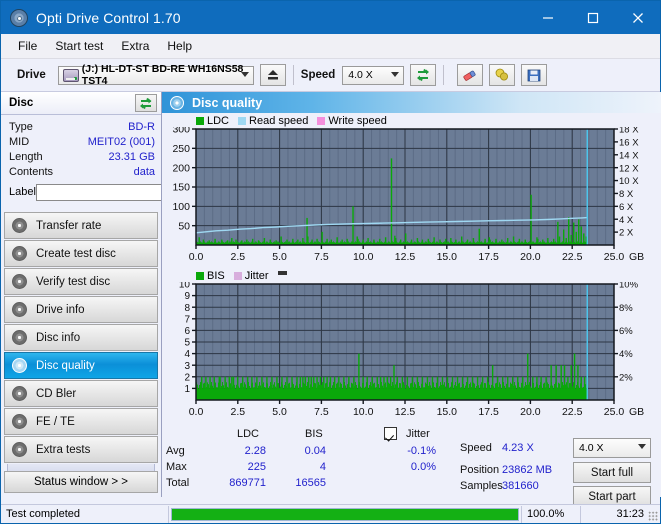 The image size is (661, 524). Describe the element at coordinates (81, 337) in the screenshot. I see `sidebar-item-disc-info: Disc info` at that location.